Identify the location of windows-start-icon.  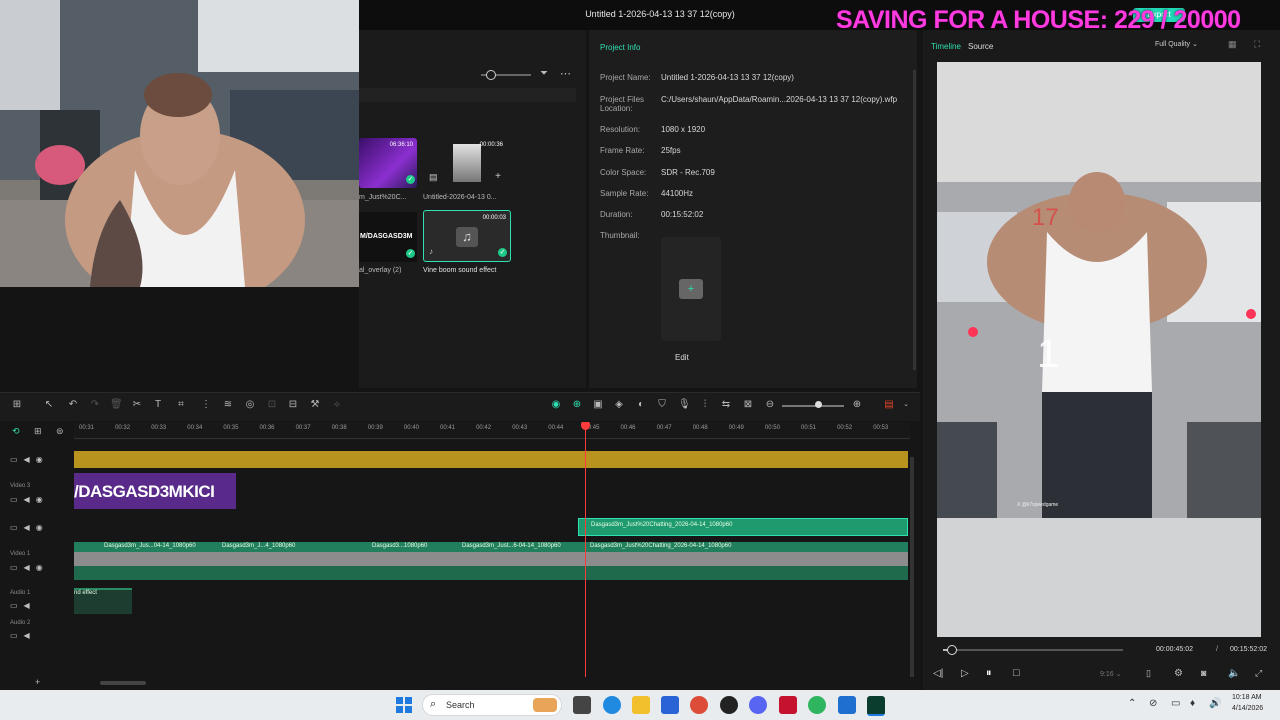
(404, 705).